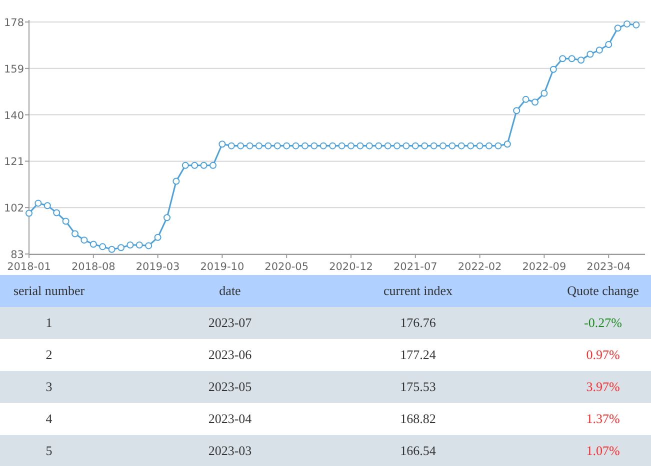 Image resolution: width=651 pixels, height=466 pixels. Describe the element at coordinates (418, 387) in the screenshot. I see `table-cell-text: 175.53` at that location.